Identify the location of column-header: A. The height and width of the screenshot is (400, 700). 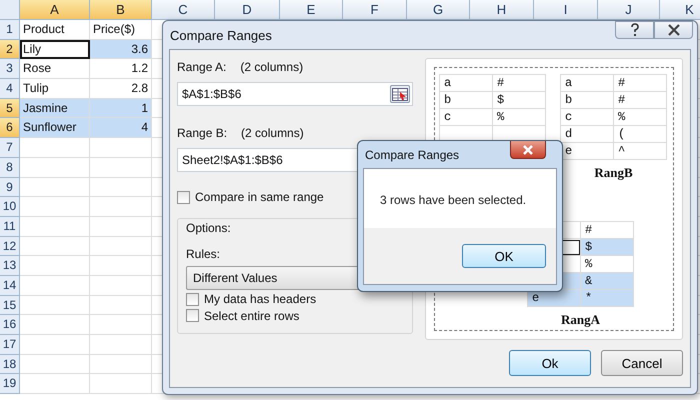
(55, 10).